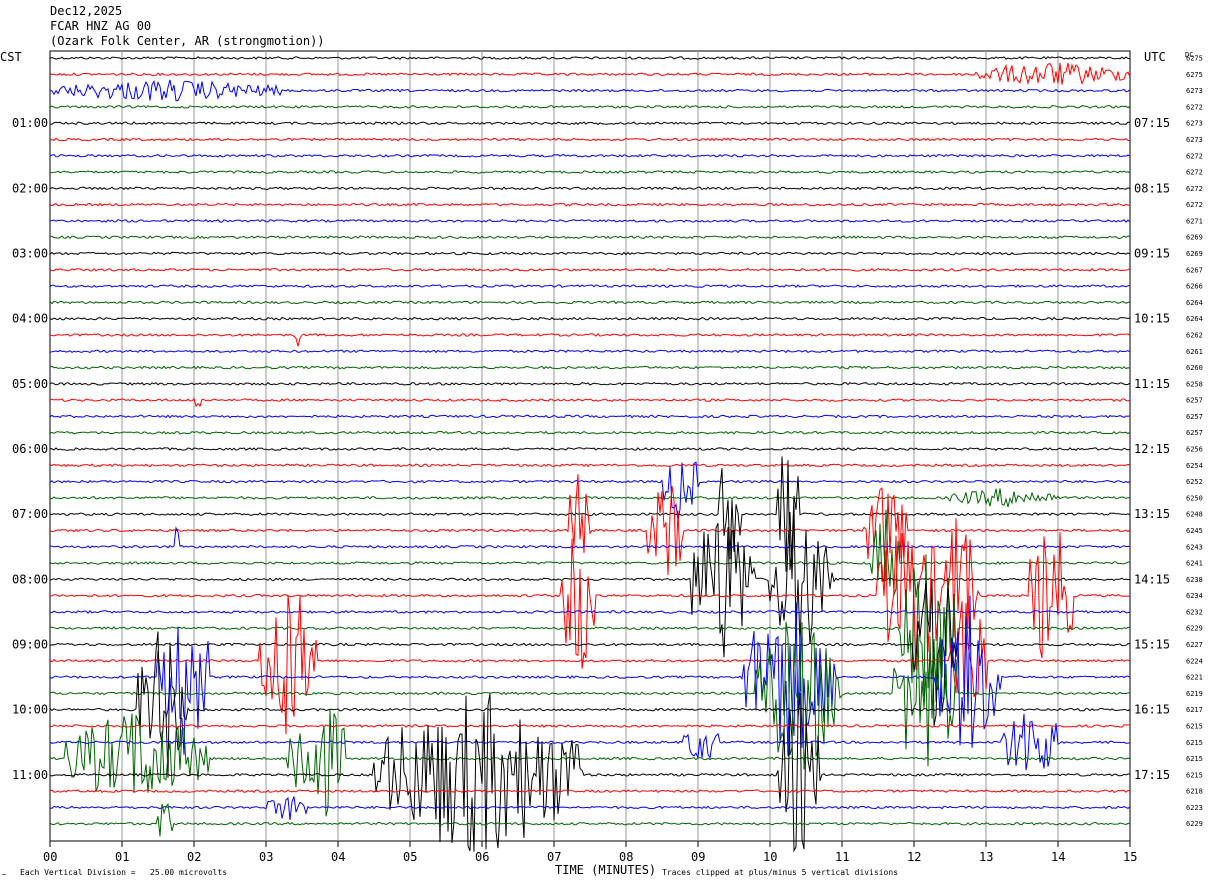  What do you see at coordinates (30, 254) in the screenshot?
I see `left-hour-label: 03:00` at bounding box center [30, 254].